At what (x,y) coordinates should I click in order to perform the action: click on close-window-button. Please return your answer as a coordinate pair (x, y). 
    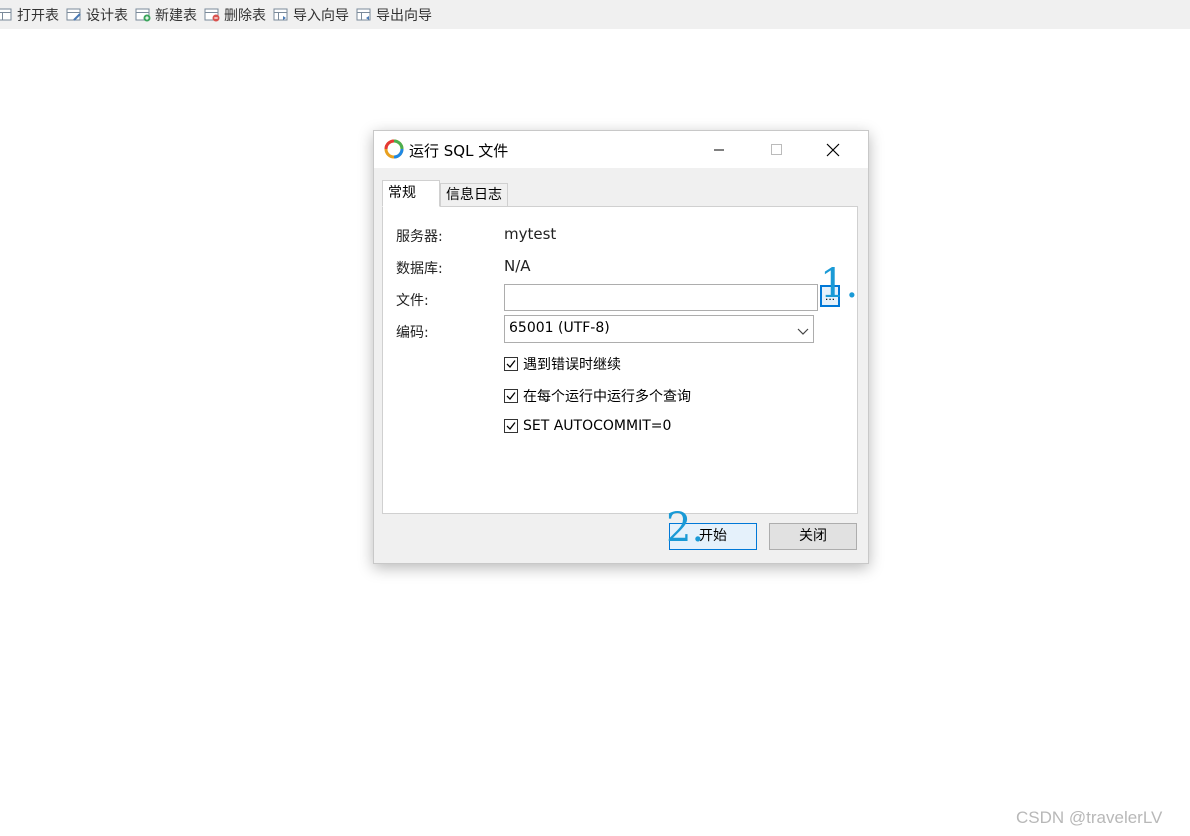
    Looking at the image, I should click on (833, 149).